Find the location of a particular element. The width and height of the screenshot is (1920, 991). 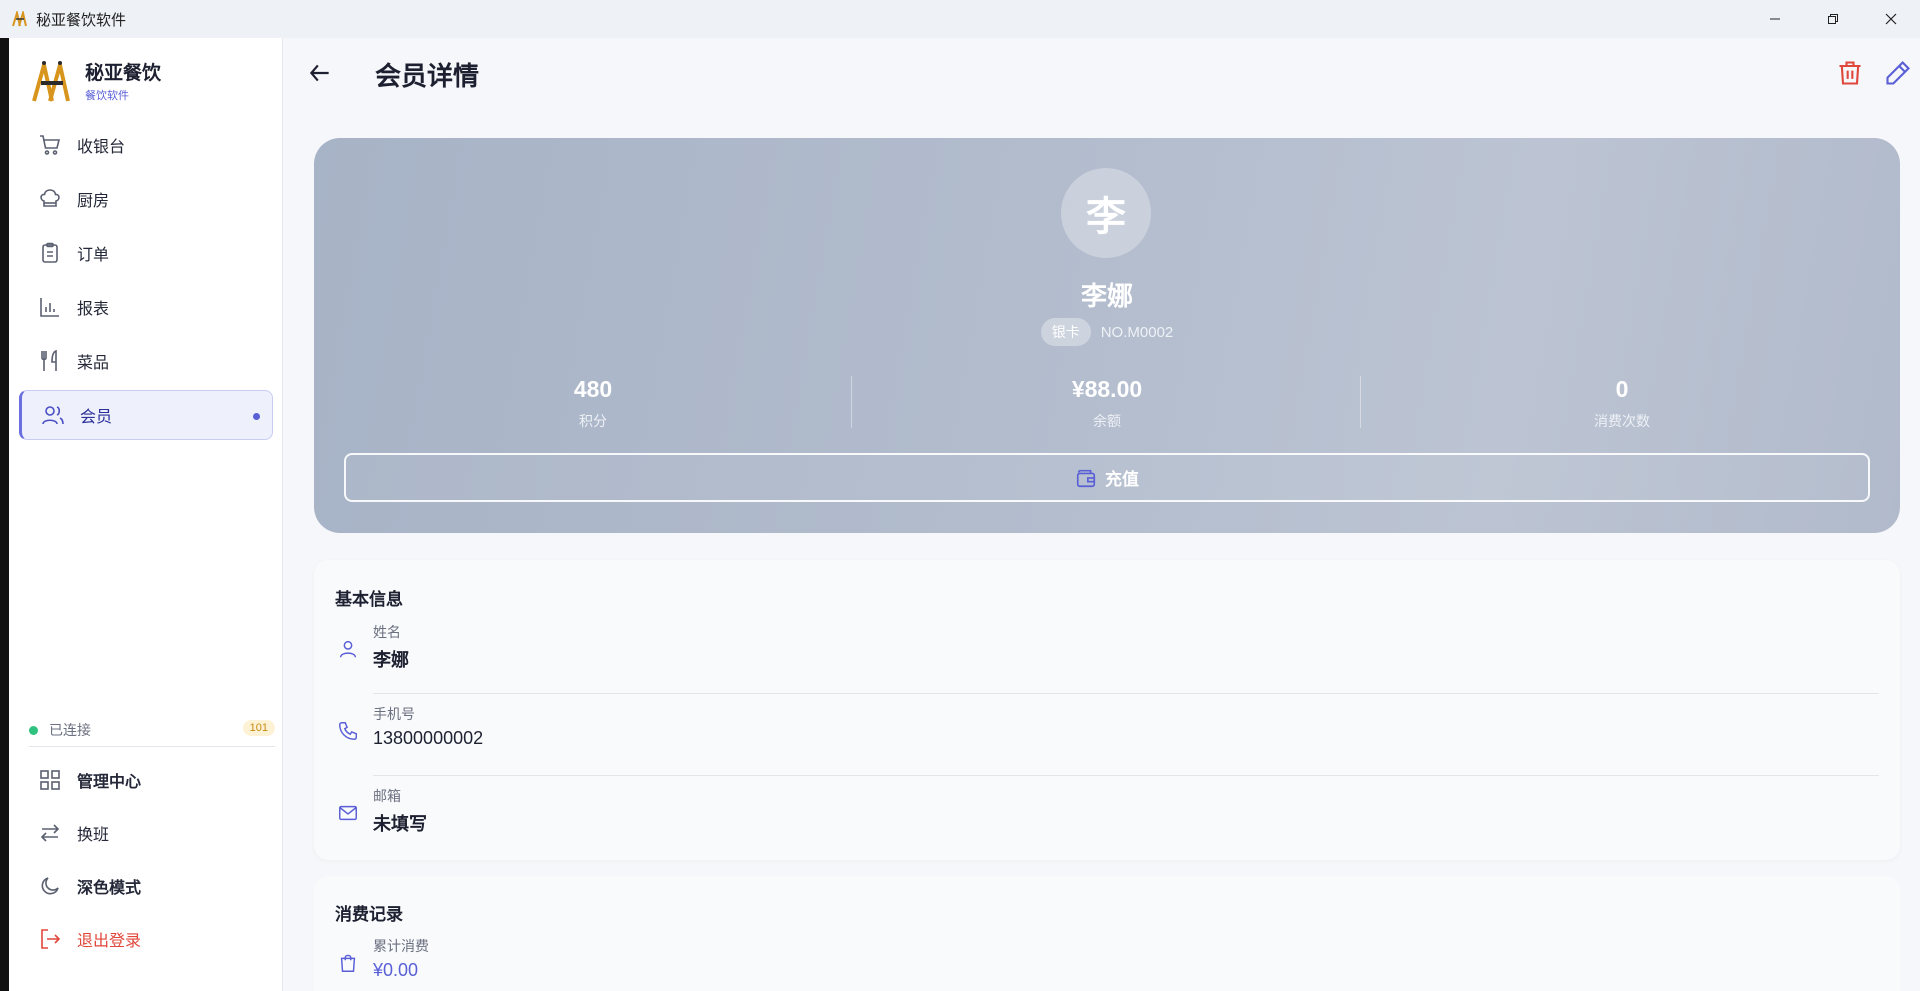

active-indicator-dot is located at coordinates (256, 416).